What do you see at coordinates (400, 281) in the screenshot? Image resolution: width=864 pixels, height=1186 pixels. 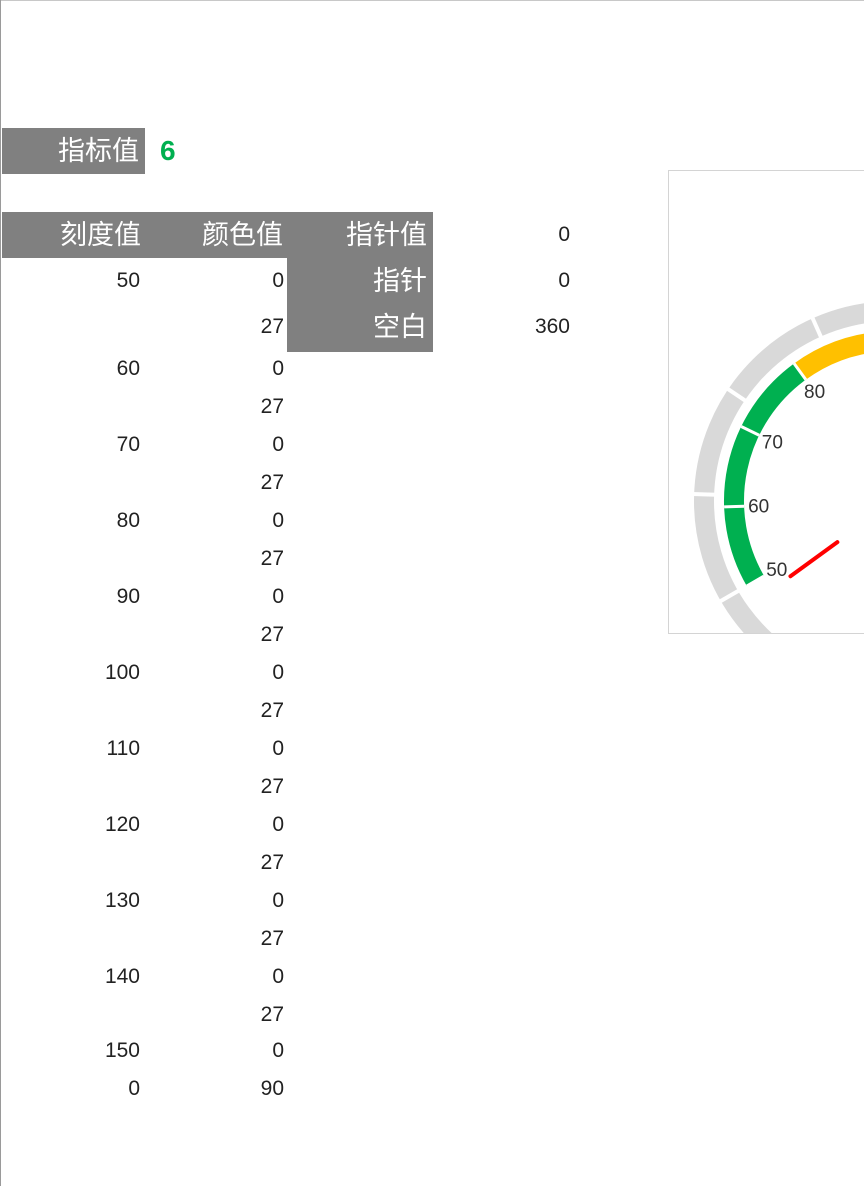 I see `pointer-label: 指针` at bounding box center [400, 281].